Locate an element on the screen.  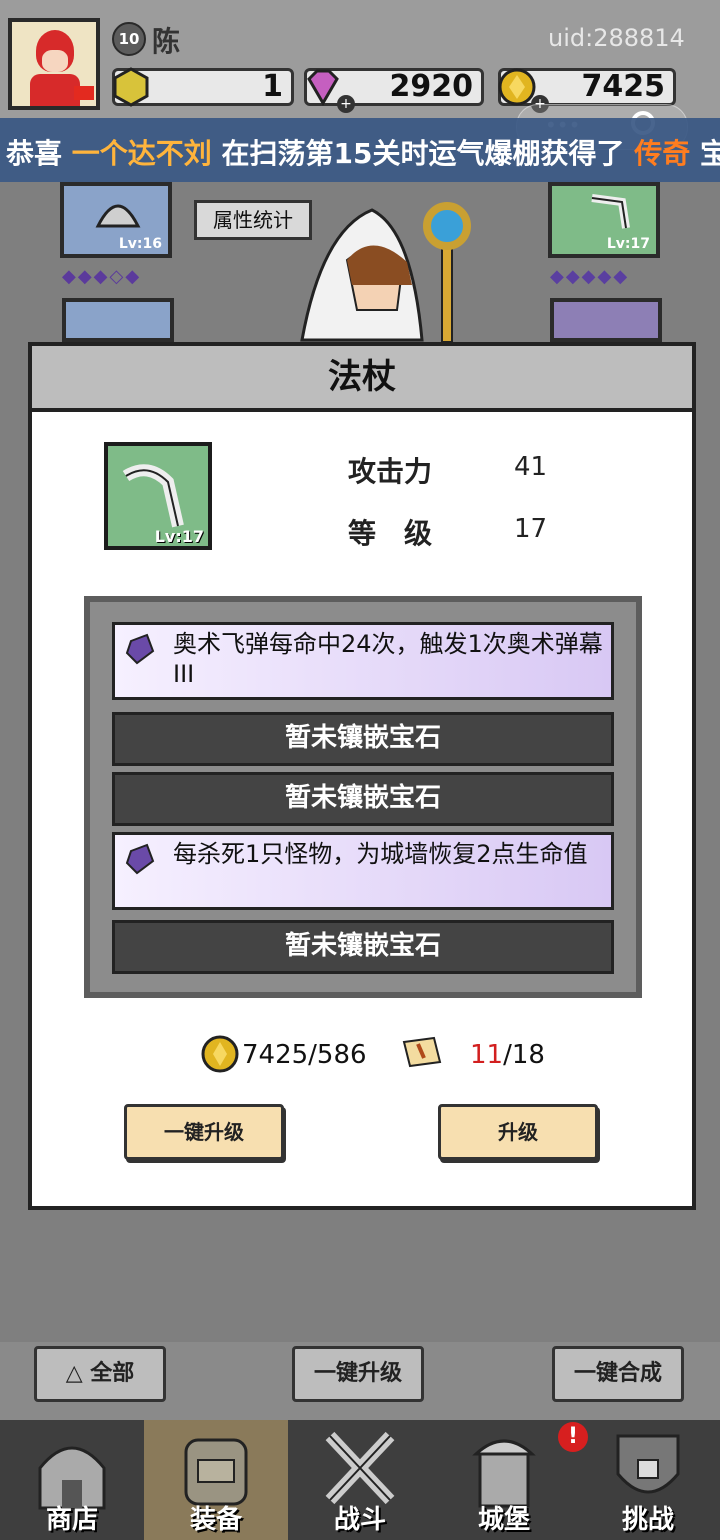
add-gems-icon: + is located at coordinates (346, 104).